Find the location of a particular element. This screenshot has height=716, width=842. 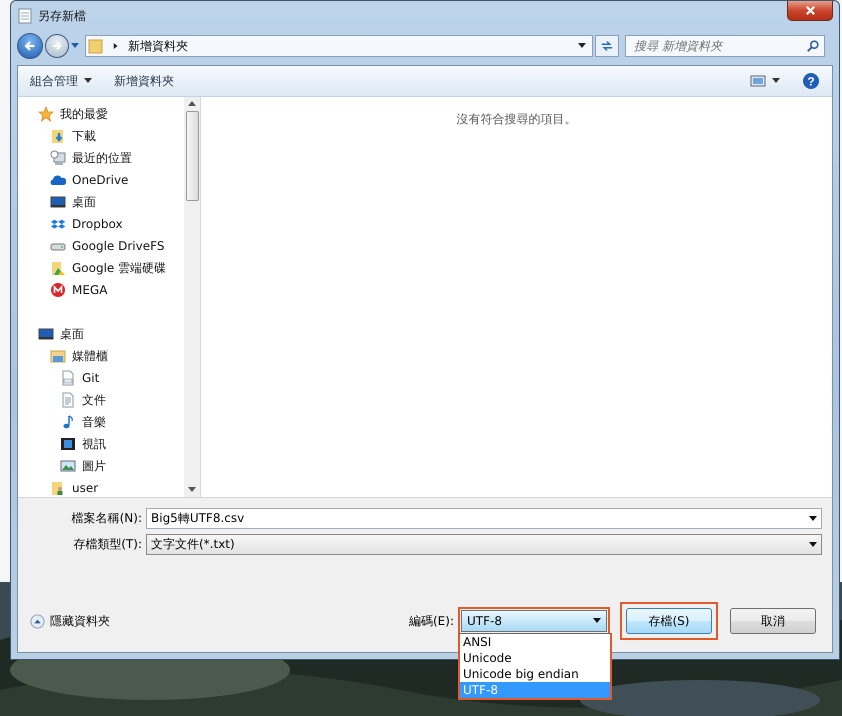

tree-item-label: 我的最愛 is located at coordinates (84, 114).